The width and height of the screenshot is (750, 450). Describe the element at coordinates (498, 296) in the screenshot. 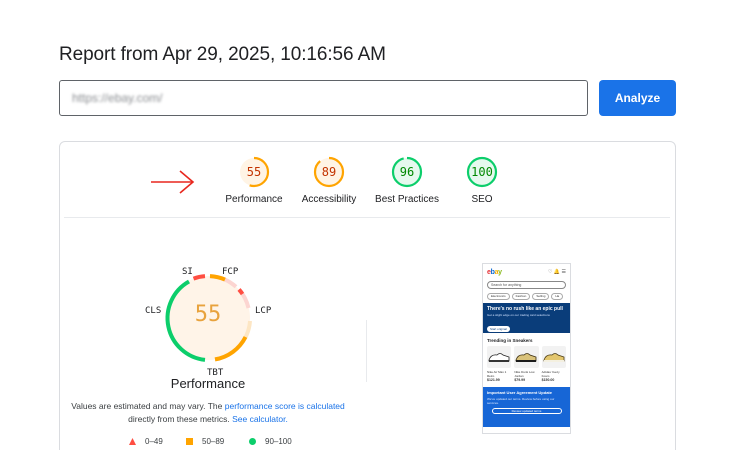

I see `screenshot-chip: Electronics` at that location.